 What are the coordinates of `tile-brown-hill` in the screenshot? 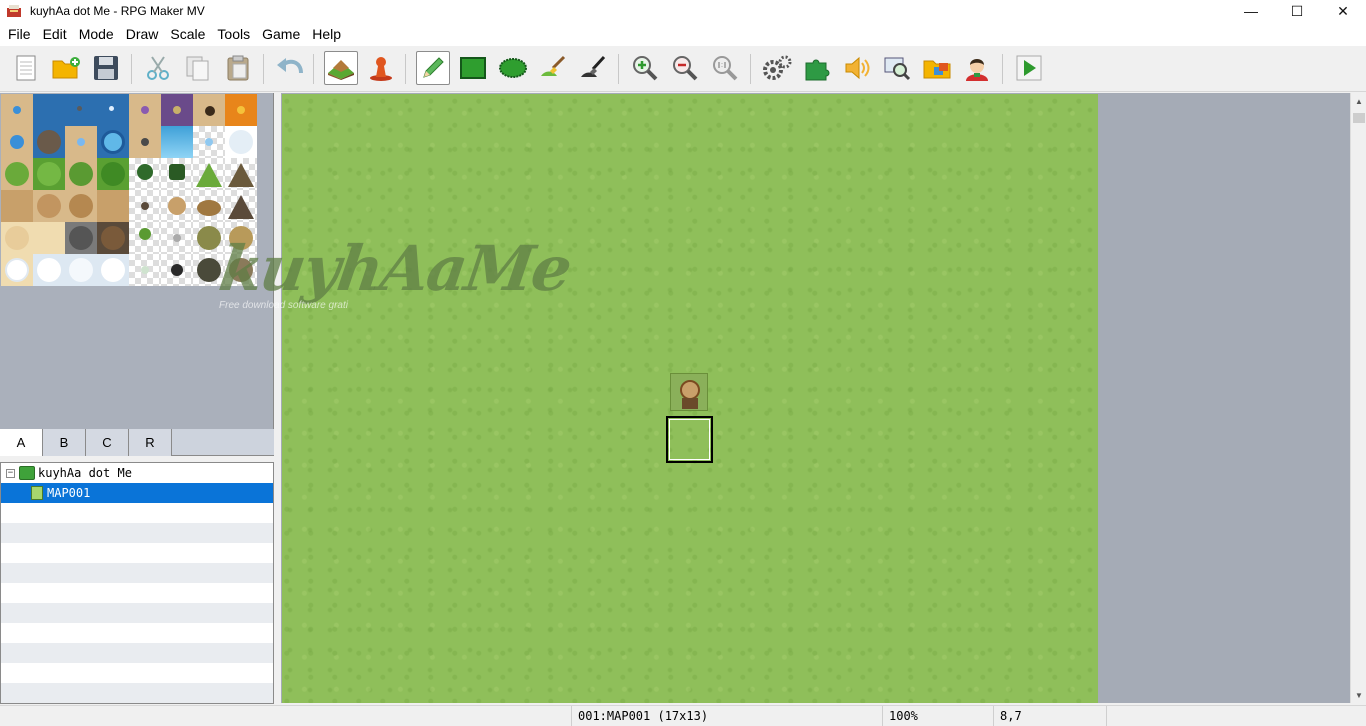 It's located at (209, 206).